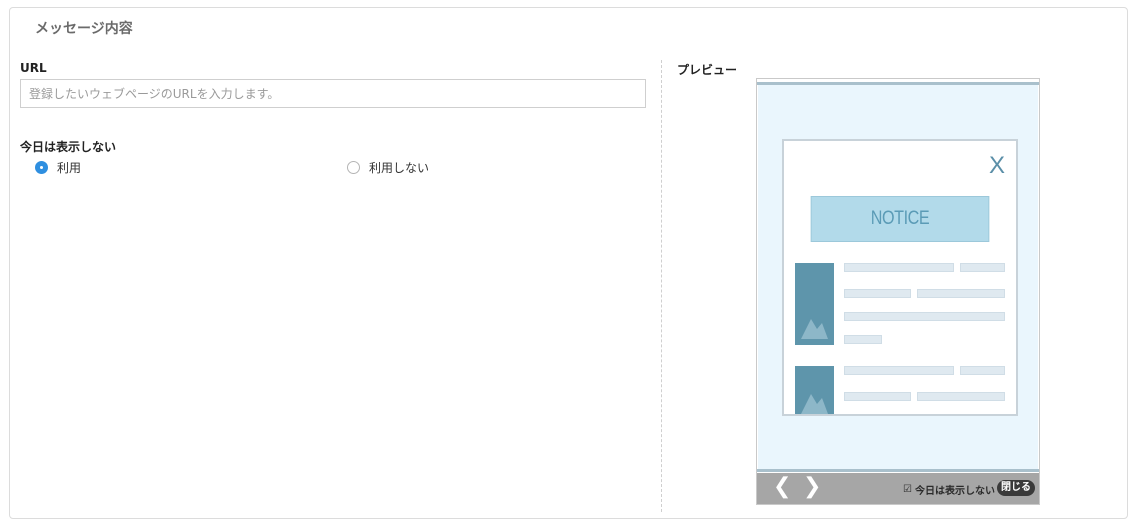 The image size is (1136, 525). Describe the element at coordinates (996, 165) in the screenshot. I see `close-icon: X` at that location.